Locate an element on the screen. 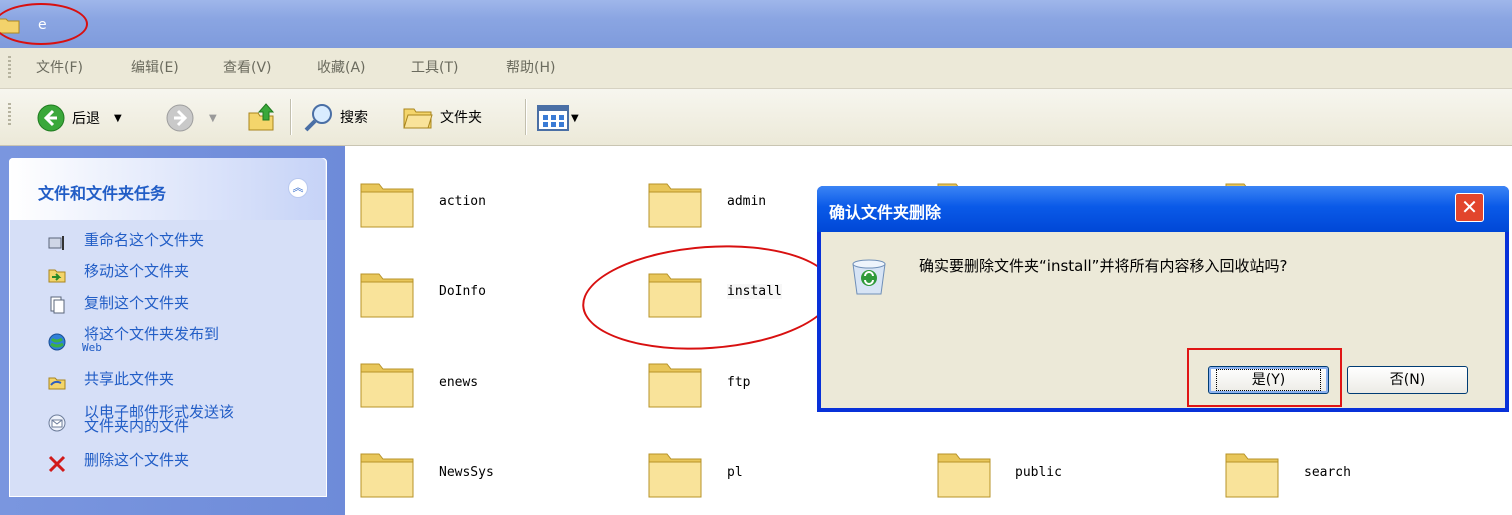 The width and height of the screenshot is (1512, 515). task-publish: 将这个文件夹发布到 Web is located at coordinates (151, 339).